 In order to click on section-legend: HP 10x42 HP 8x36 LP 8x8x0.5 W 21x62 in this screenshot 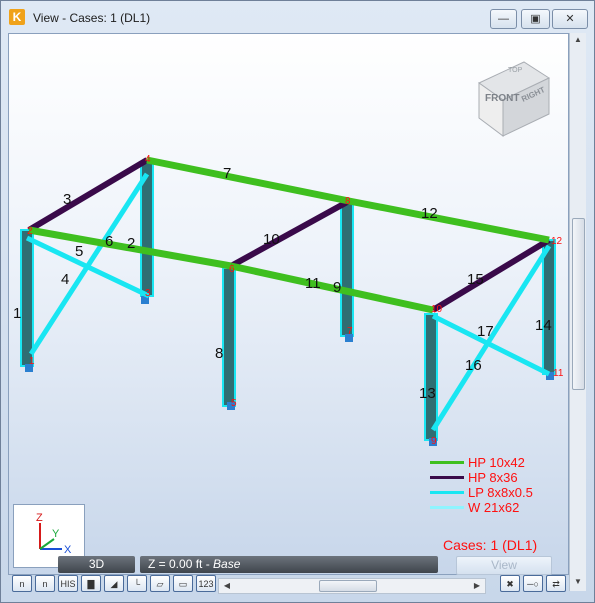, I will do `click(481, 485)`.